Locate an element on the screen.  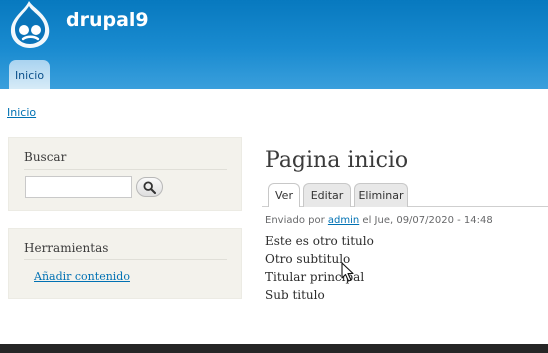
search-icon is located at coordinates (149, 187).